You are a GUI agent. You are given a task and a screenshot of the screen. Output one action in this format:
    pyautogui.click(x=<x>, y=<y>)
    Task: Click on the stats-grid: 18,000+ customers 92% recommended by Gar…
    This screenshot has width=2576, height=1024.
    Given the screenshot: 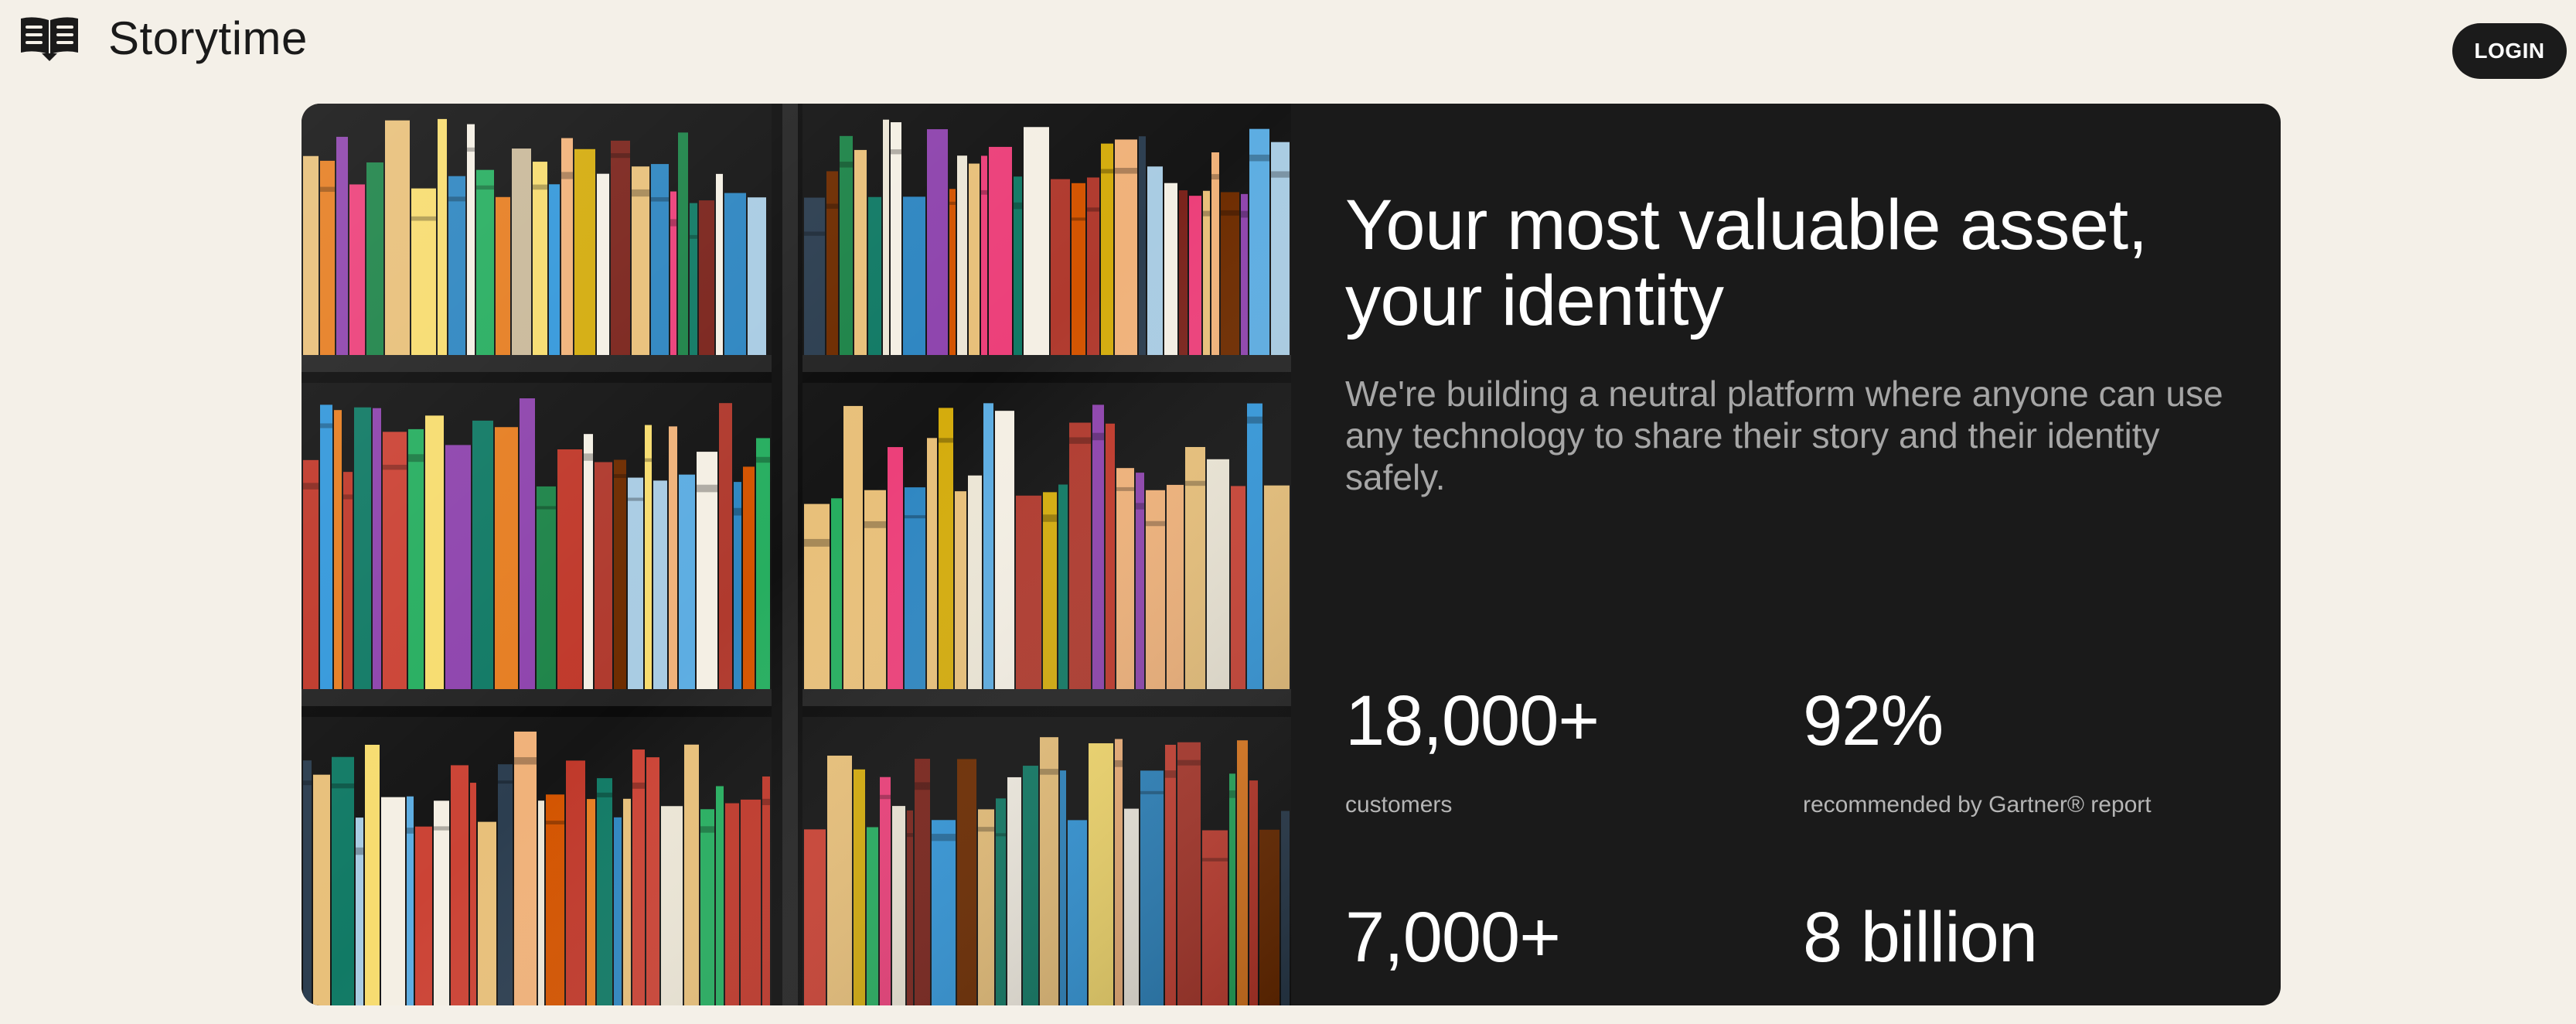 What is the action you would take?
    pyautogui.click(x=1793, y=844)
    